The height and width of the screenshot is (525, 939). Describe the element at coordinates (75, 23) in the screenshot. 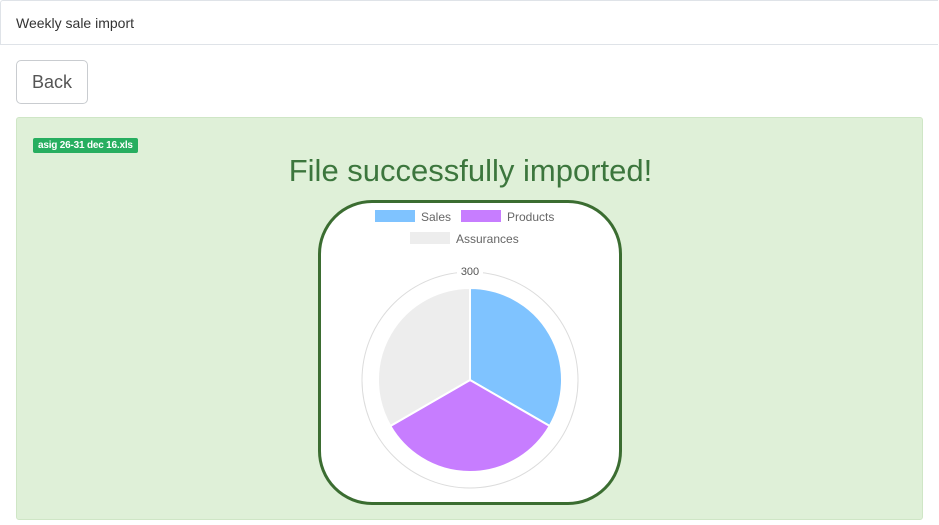

I see `page-title: Weekly sale import` at that location.